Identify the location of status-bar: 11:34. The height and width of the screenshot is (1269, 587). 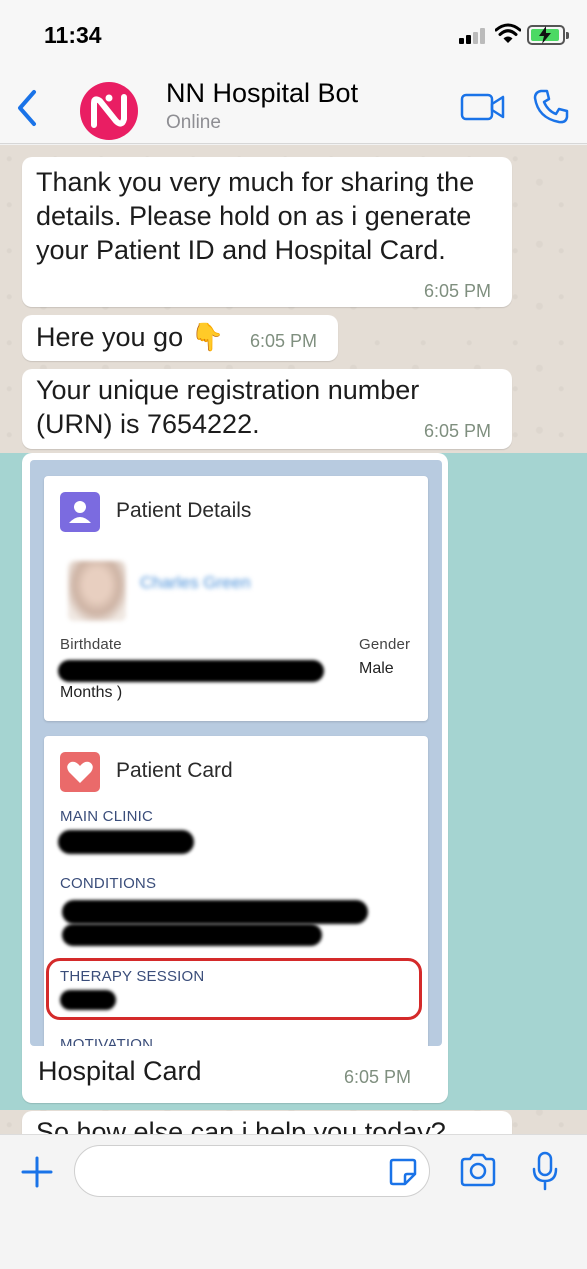
(293, 35).